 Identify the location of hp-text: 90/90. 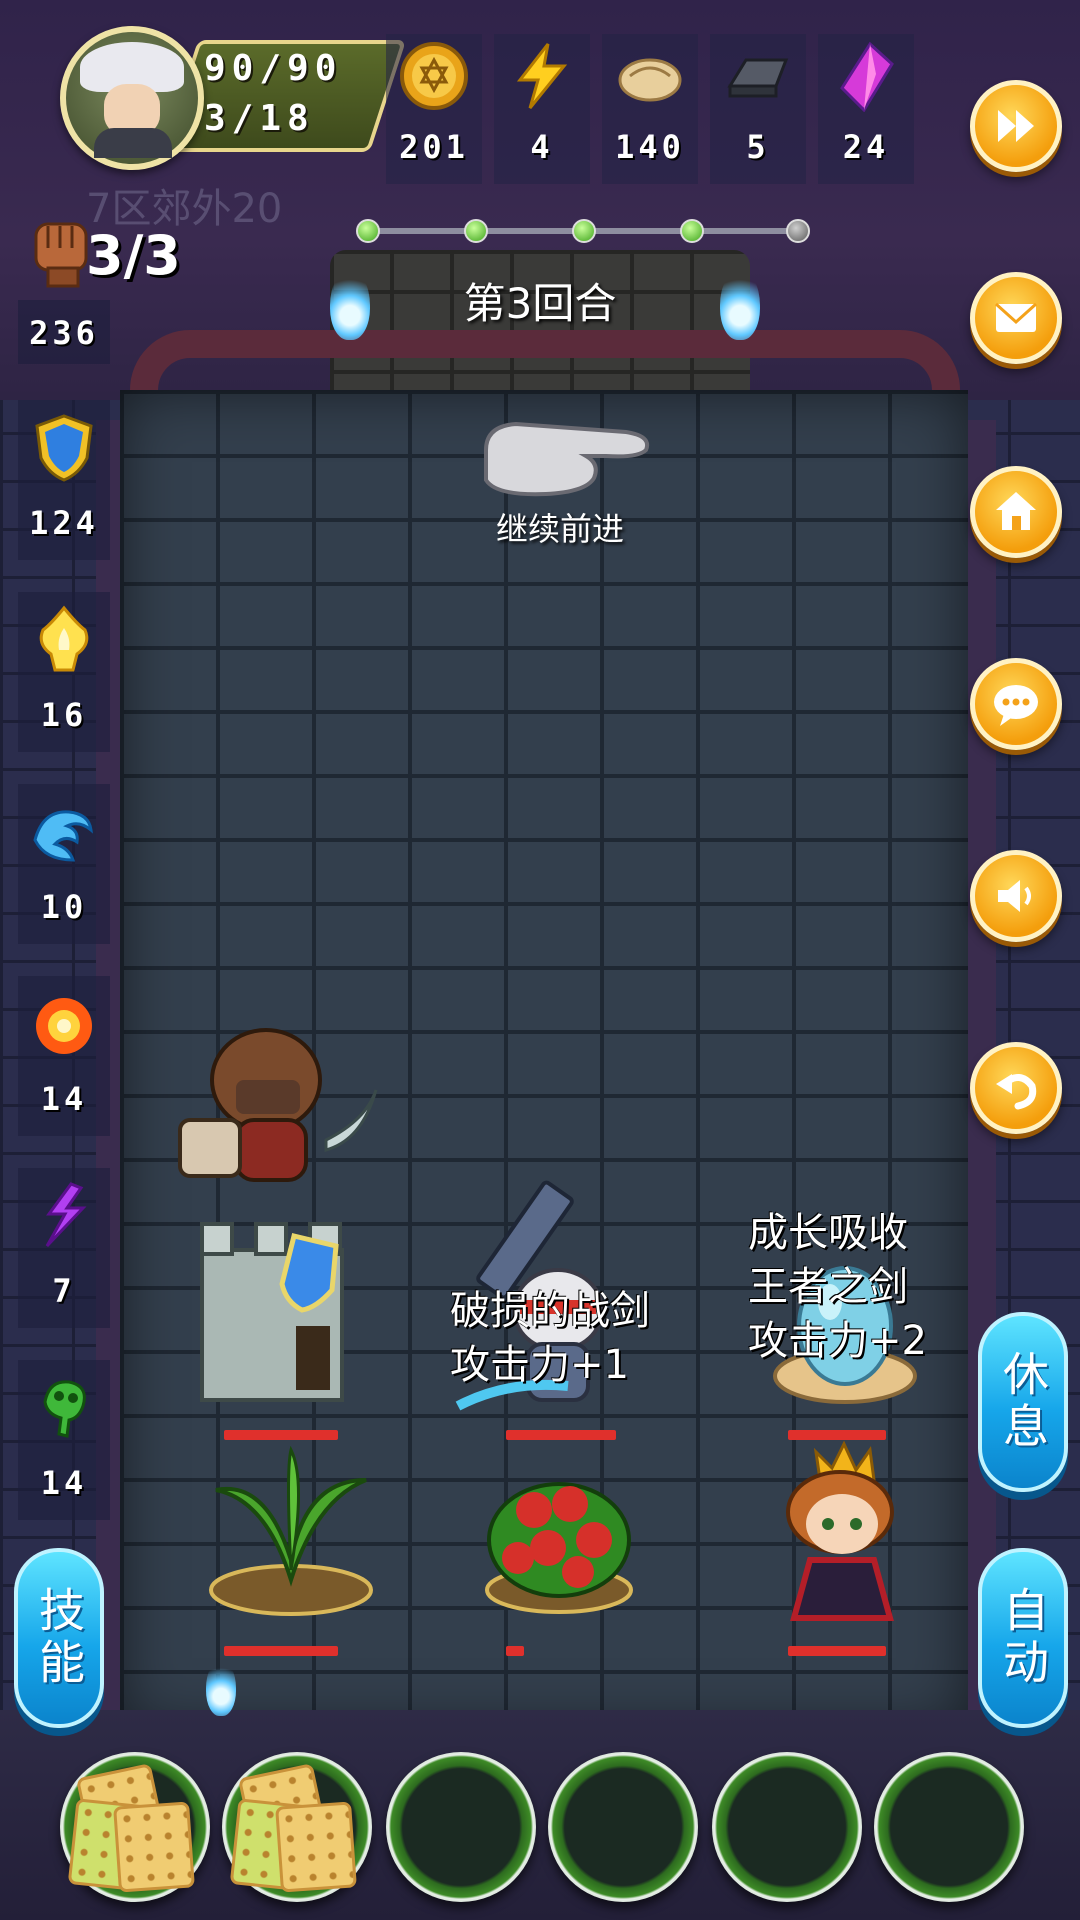
(273, 68).